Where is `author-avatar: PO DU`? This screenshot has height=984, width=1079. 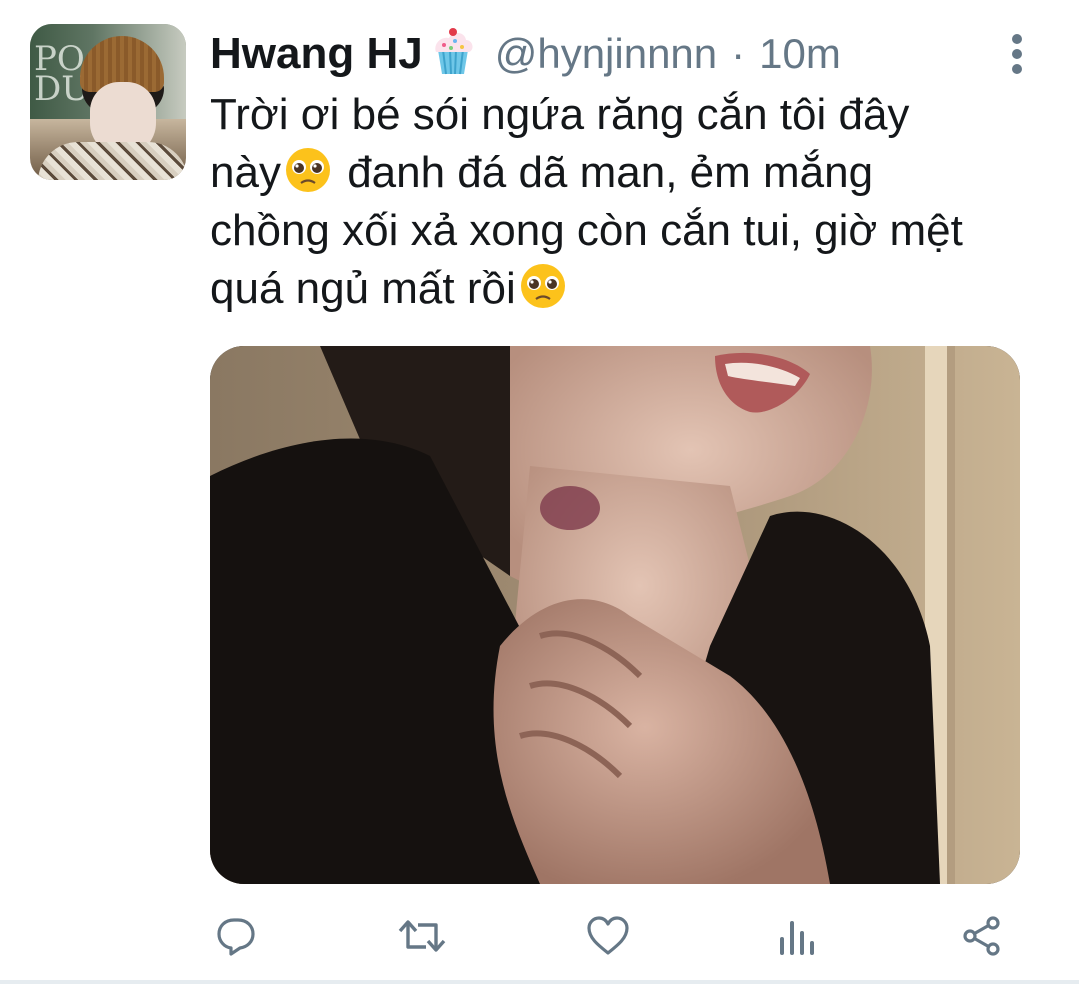
author-avatar: PO DU is located at coordinates (108, 102).